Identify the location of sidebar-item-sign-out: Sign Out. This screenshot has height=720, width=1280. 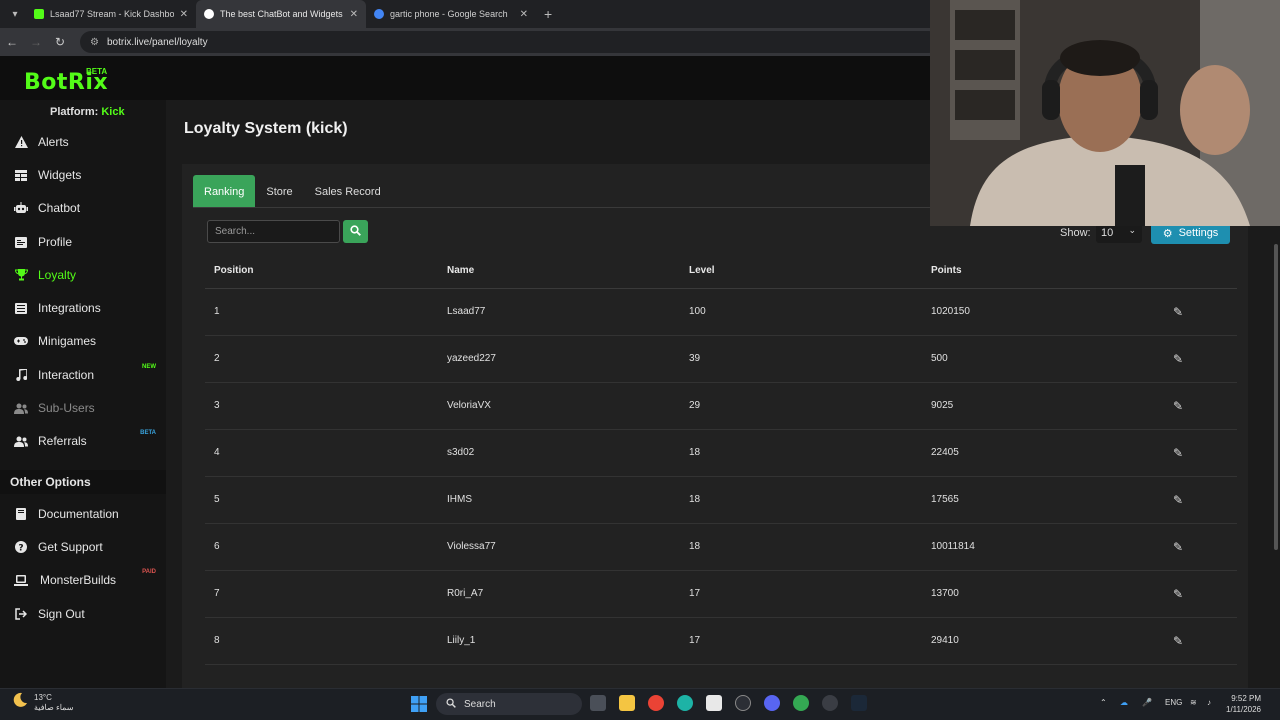
(83, 614).